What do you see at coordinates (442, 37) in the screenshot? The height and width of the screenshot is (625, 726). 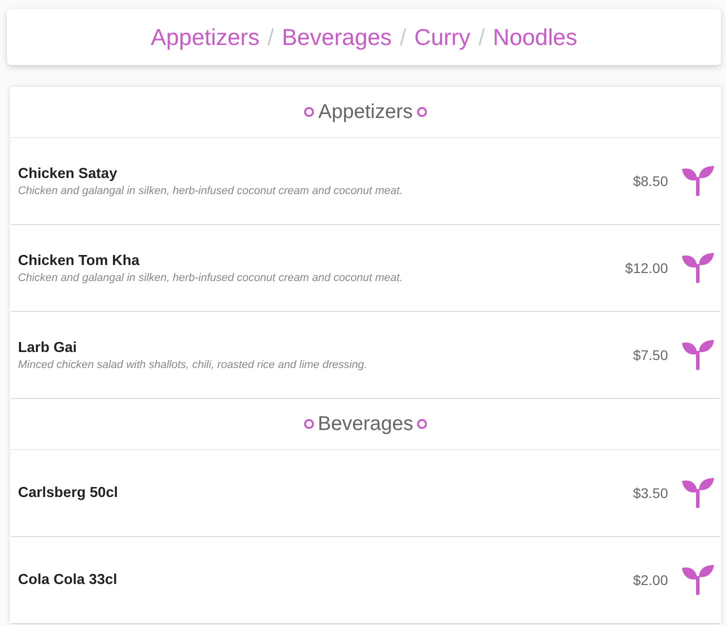 I see `category-link: Curry` at bounding box center [442, 37].